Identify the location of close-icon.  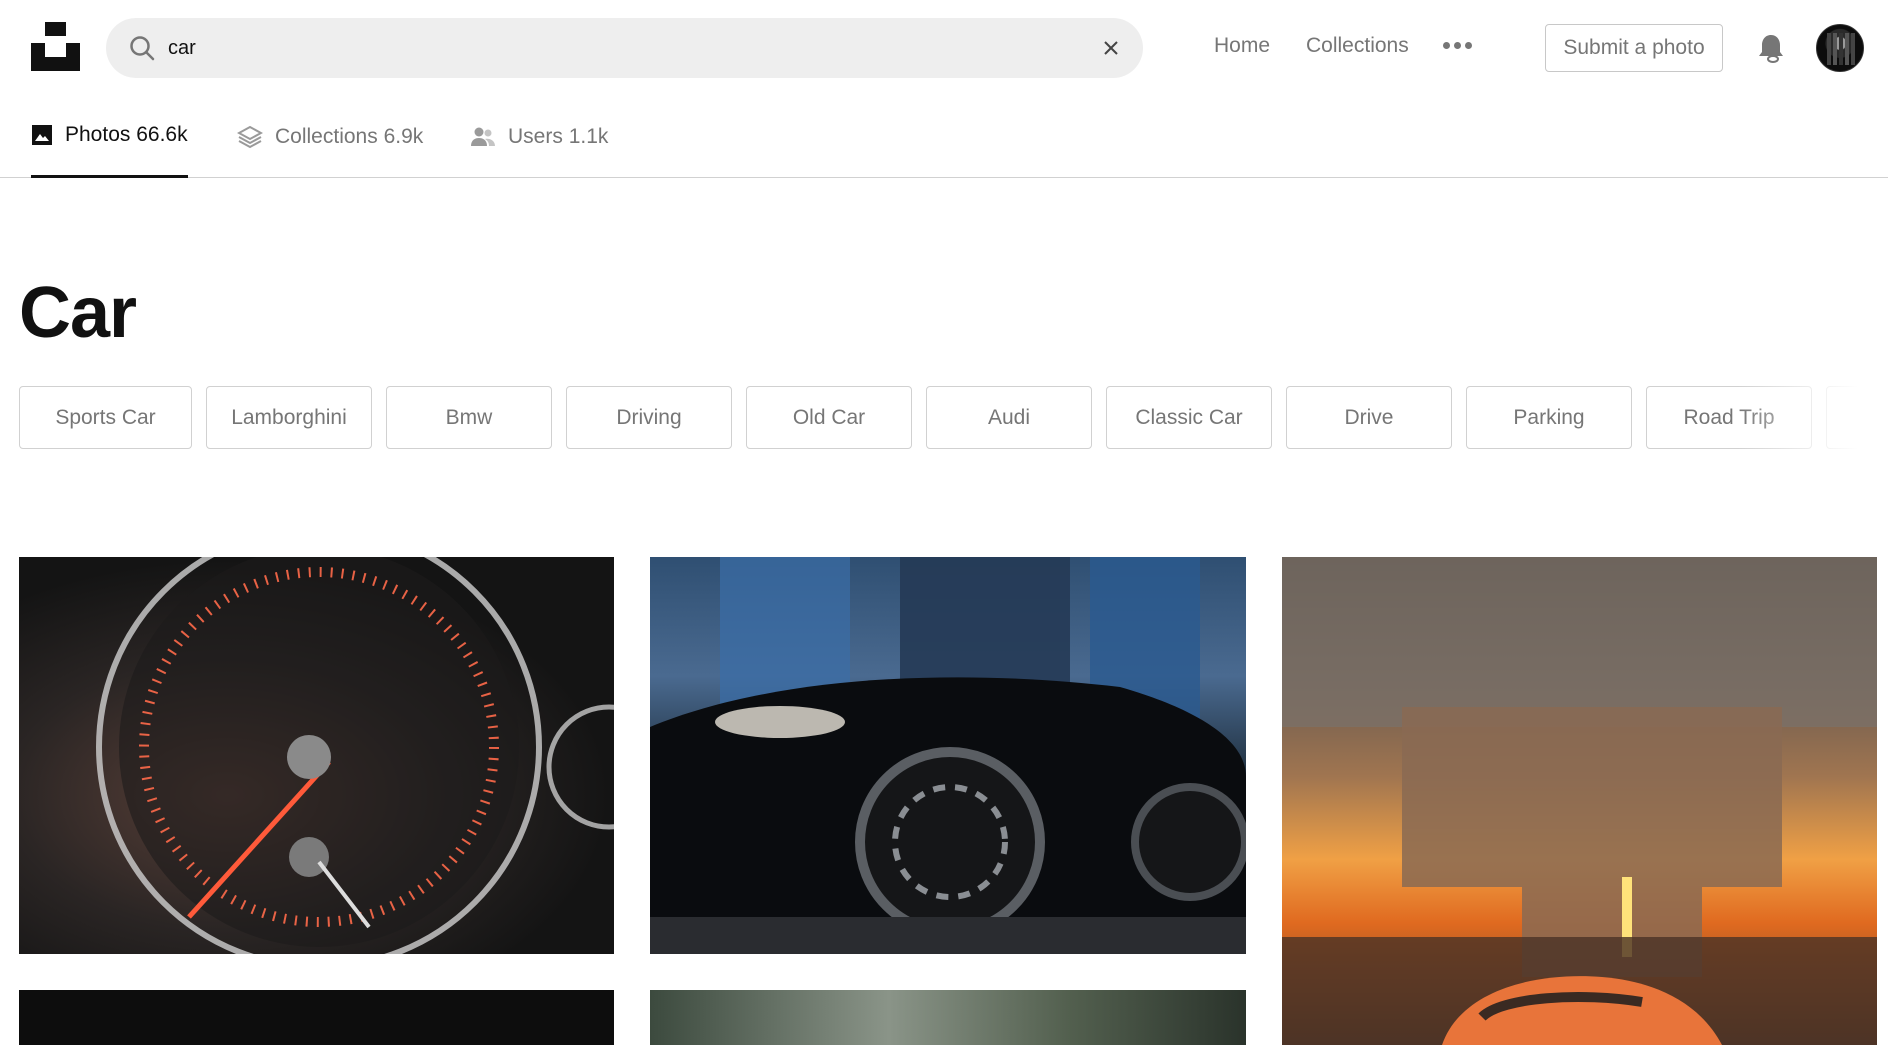
(1111, 48).